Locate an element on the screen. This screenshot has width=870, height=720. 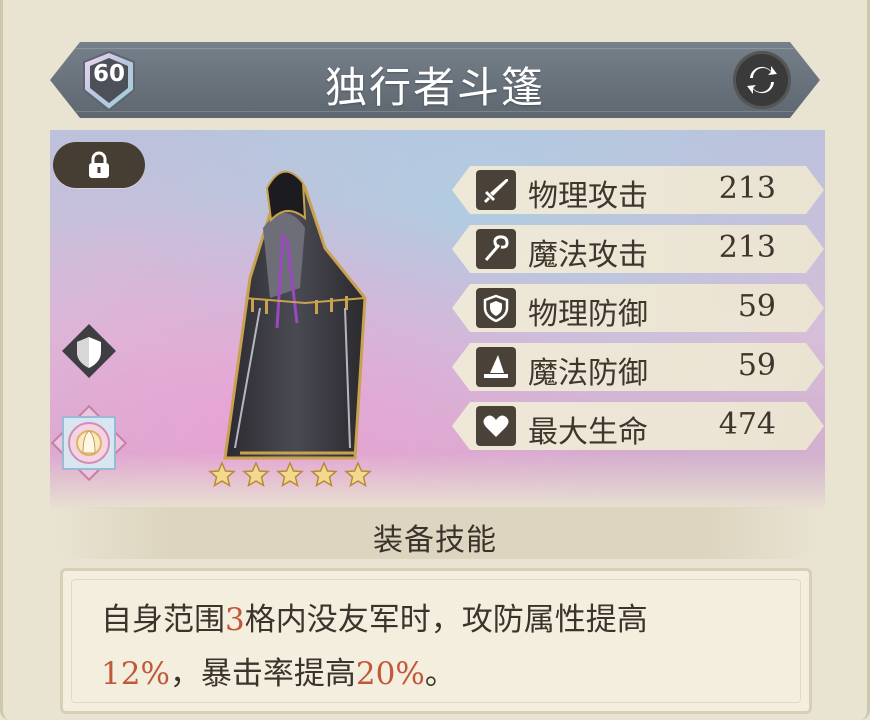
wand-icon is located at coordinates (496, 249).